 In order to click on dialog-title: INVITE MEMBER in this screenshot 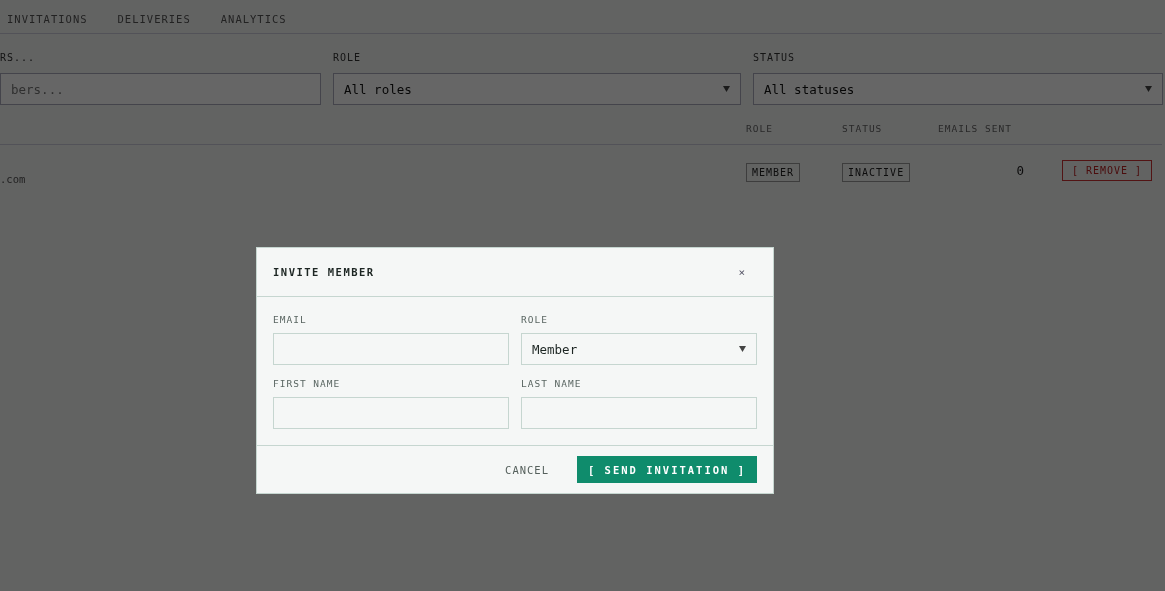, I will do `click(324, 272)`.